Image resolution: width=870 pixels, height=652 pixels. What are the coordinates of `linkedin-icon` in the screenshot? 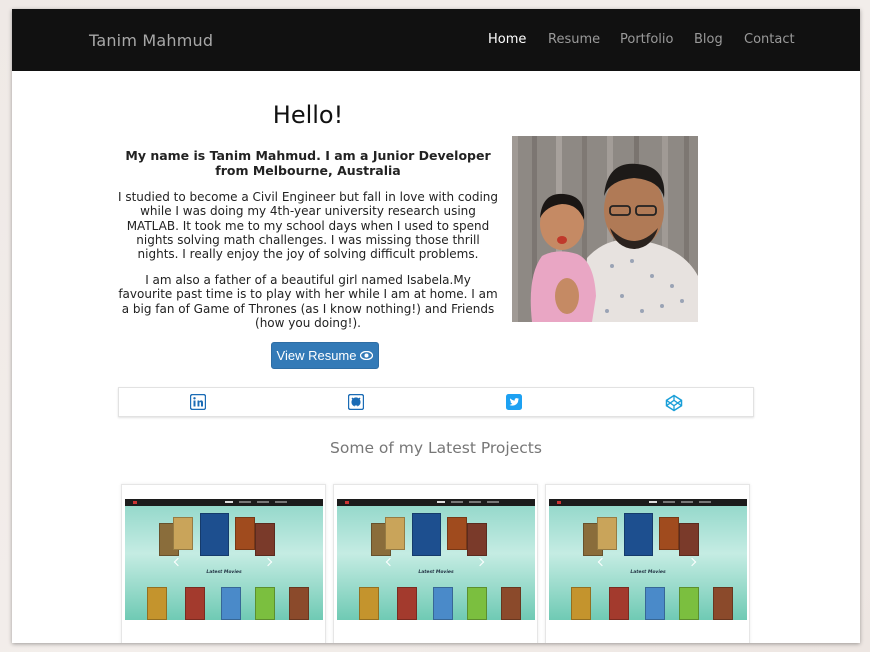 It's located at (198, 402).